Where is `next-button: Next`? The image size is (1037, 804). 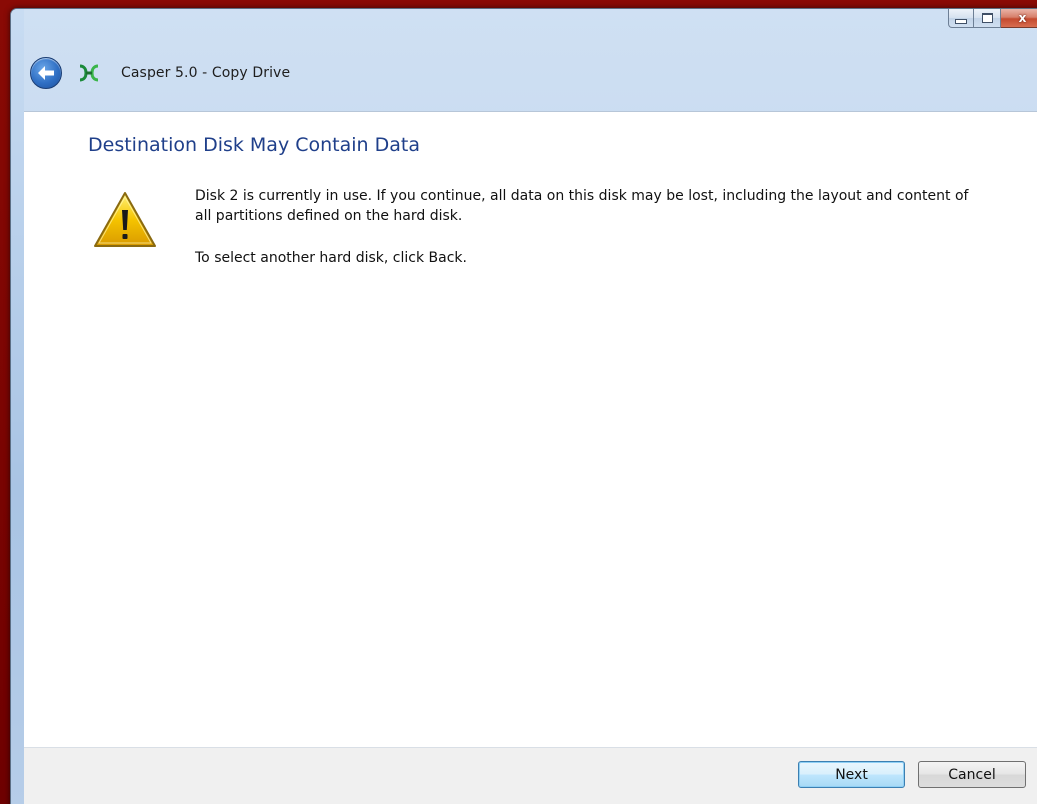
next-button: Next is located at coordinates (851, 774).